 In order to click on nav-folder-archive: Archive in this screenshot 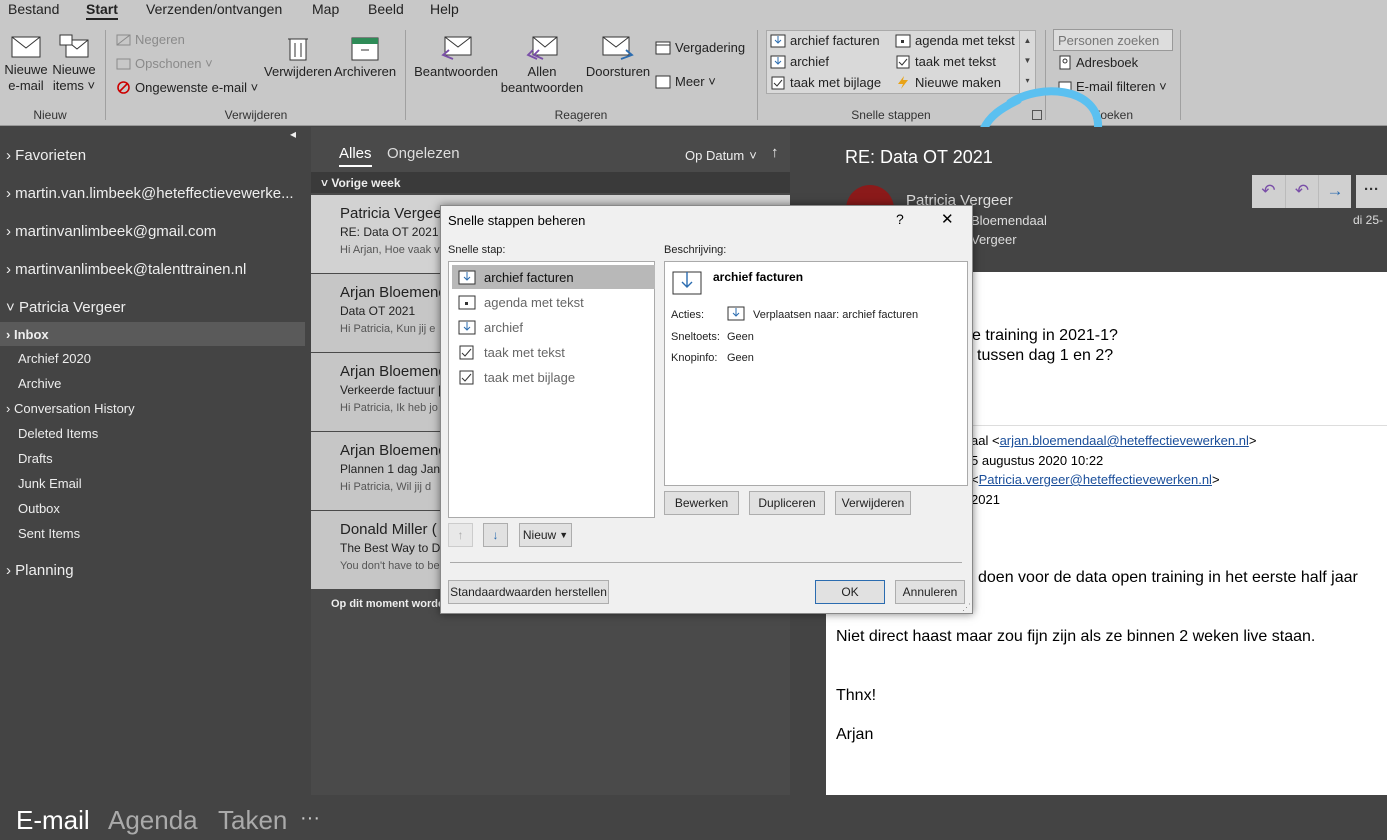, I will do `click(170, 383)`.